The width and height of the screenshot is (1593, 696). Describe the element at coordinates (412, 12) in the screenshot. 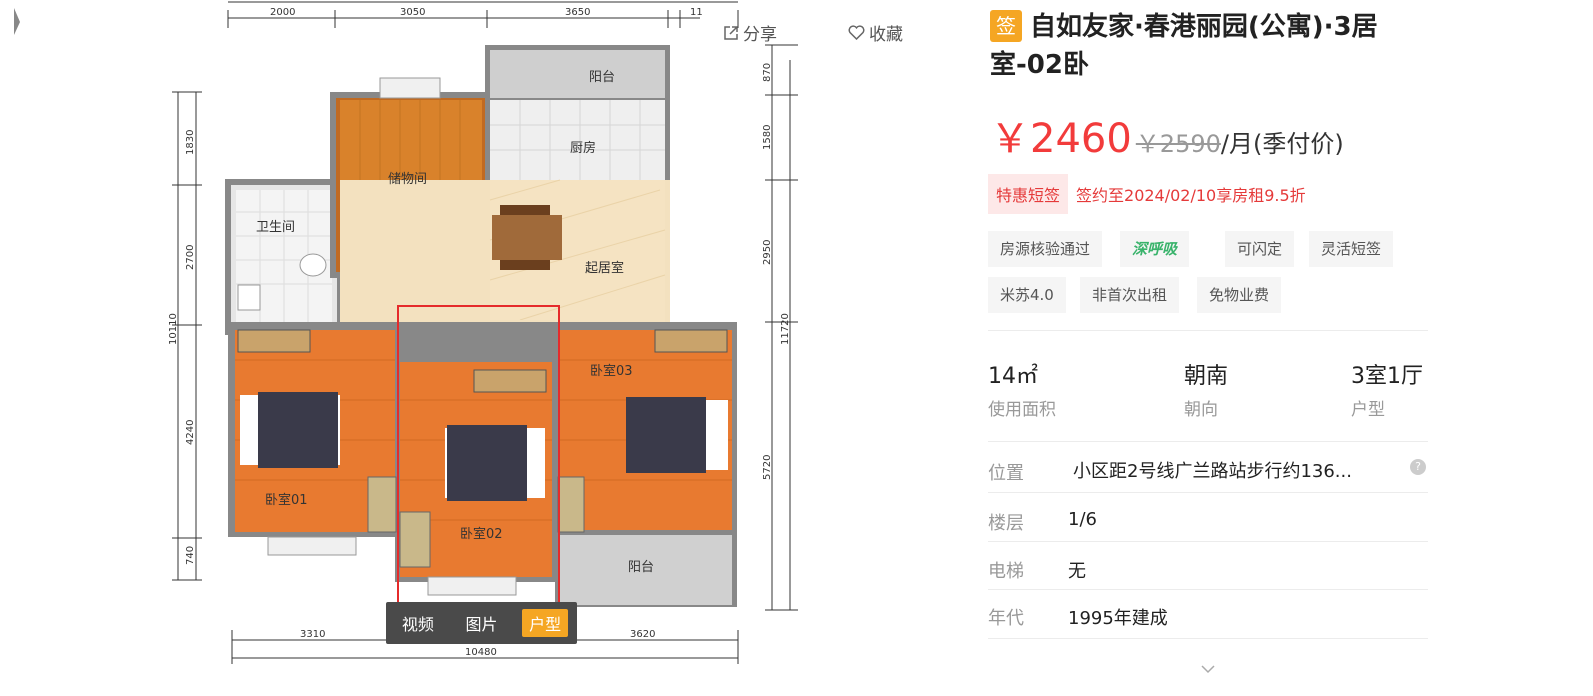

I see `dim-top-2: 3050` at that location.